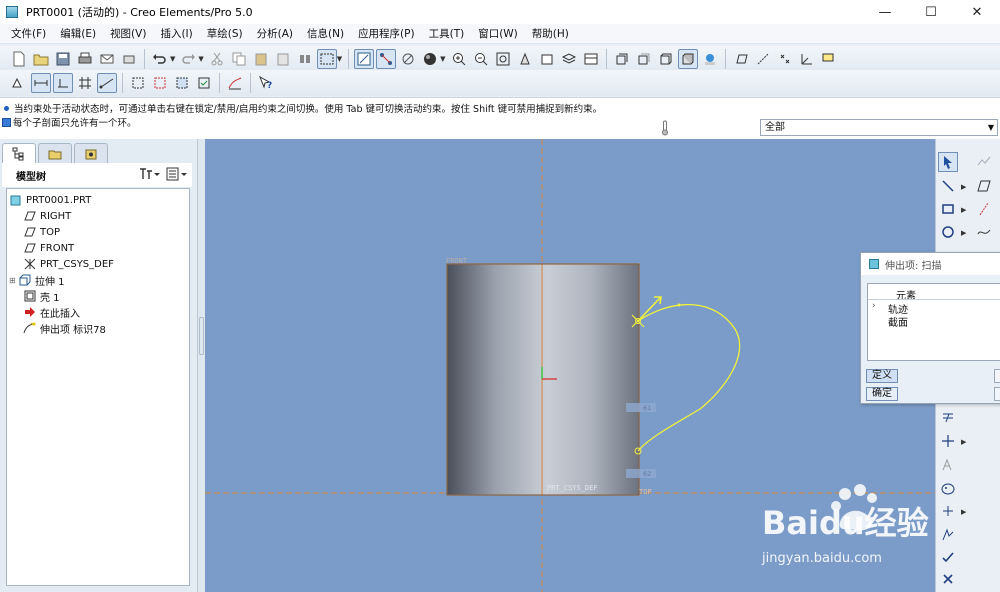 Image resolution: width=1000 pixels, height=592 pixels. Describe the element at coordinates (741, 59) in the screenshot. I see `datum-planes-toggle-icon` at that location.